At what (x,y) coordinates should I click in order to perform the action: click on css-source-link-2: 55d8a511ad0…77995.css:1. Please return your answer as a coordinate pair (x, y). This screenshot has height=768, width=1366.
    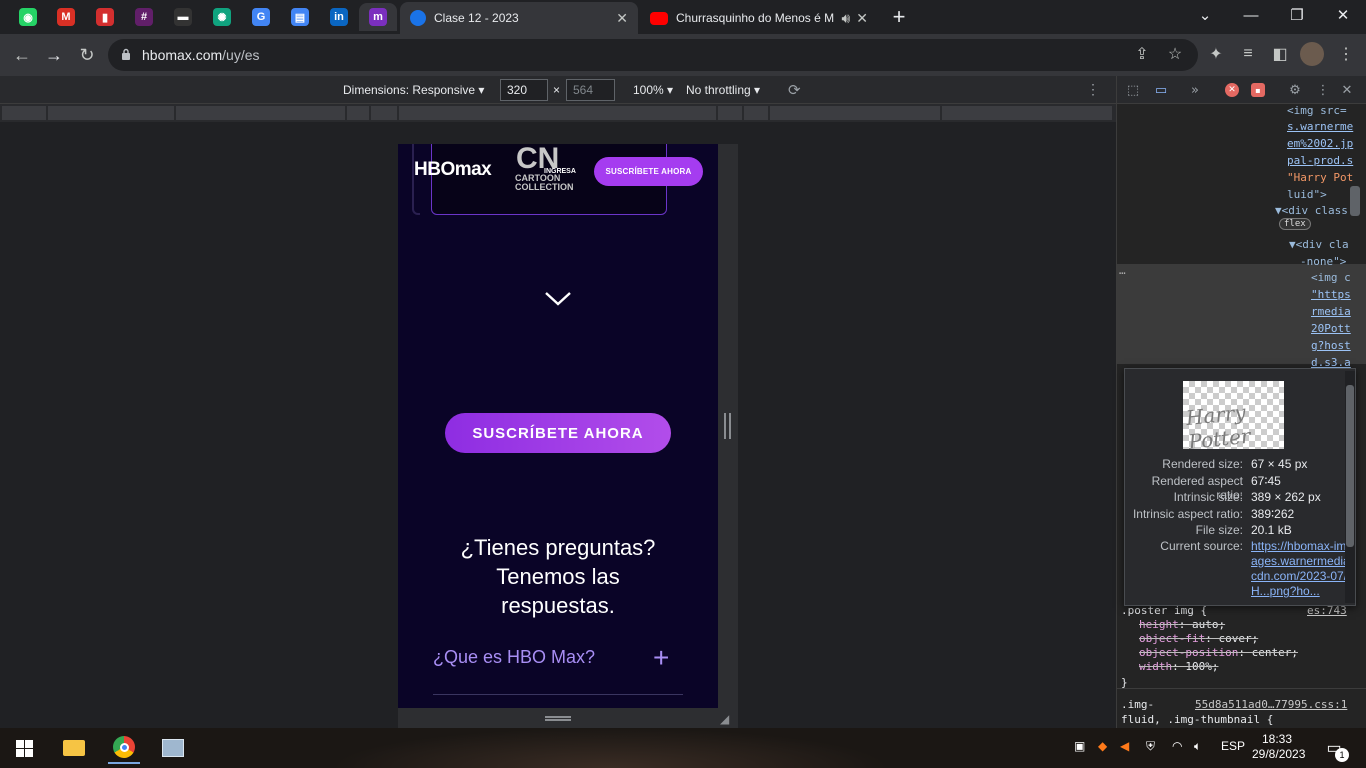
    Looking at the image, I should click on (1271, 704).